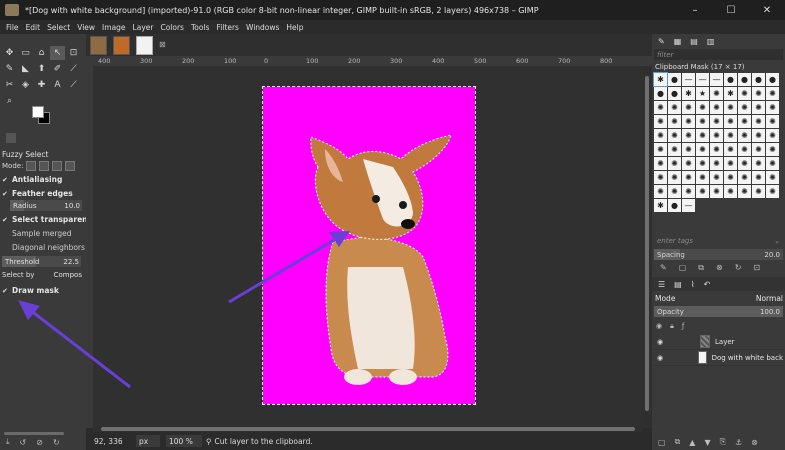  I want to click on rect-select-tool-icon: ▭, so click(25, 53).